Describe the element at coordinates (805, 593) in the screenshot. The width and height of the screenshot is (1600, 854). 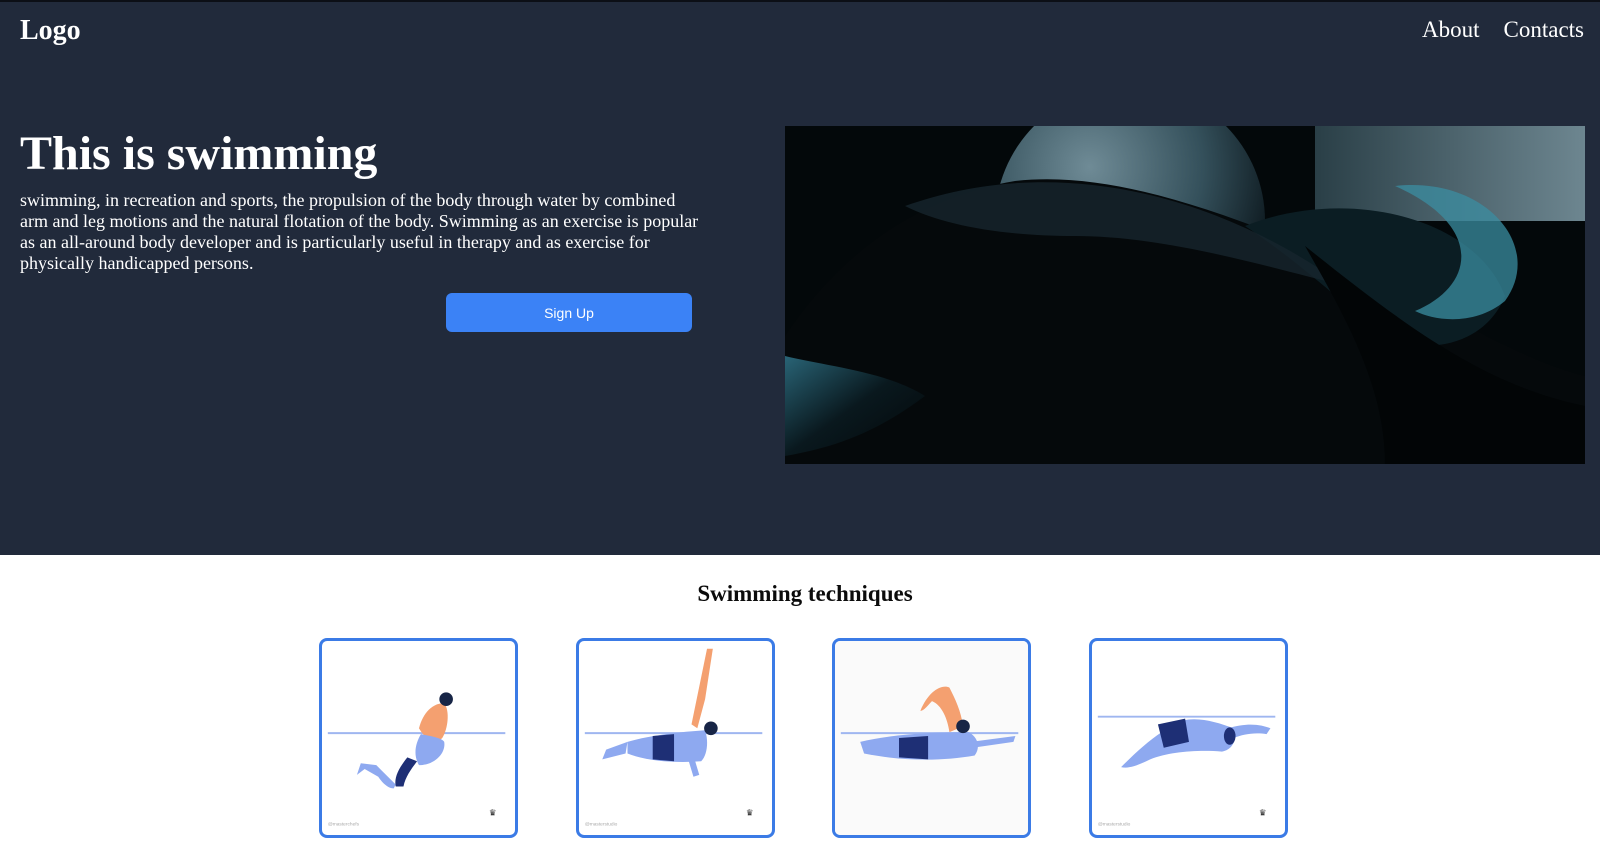
I see `section-title: Swimming techniques` at that location.